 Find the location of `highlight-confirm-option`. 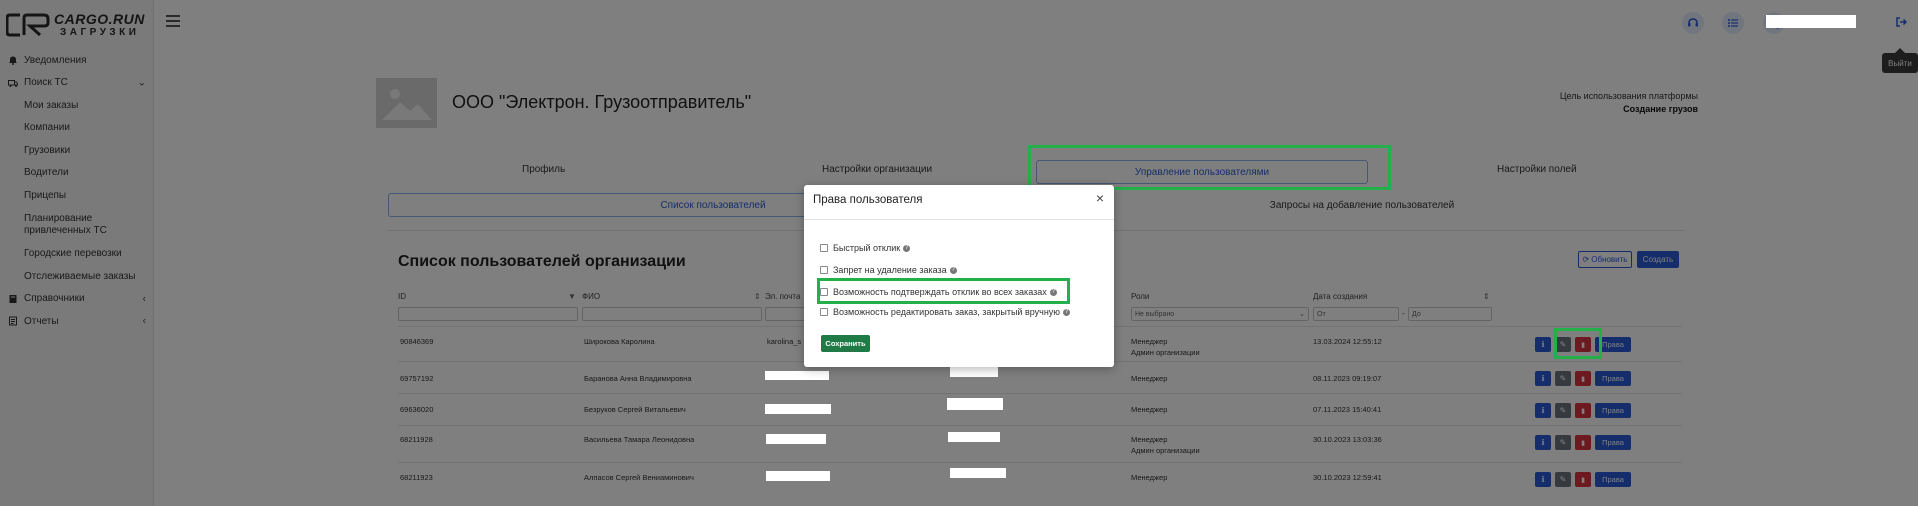

highlight-confirm-option is located at coordinates (943, 291).